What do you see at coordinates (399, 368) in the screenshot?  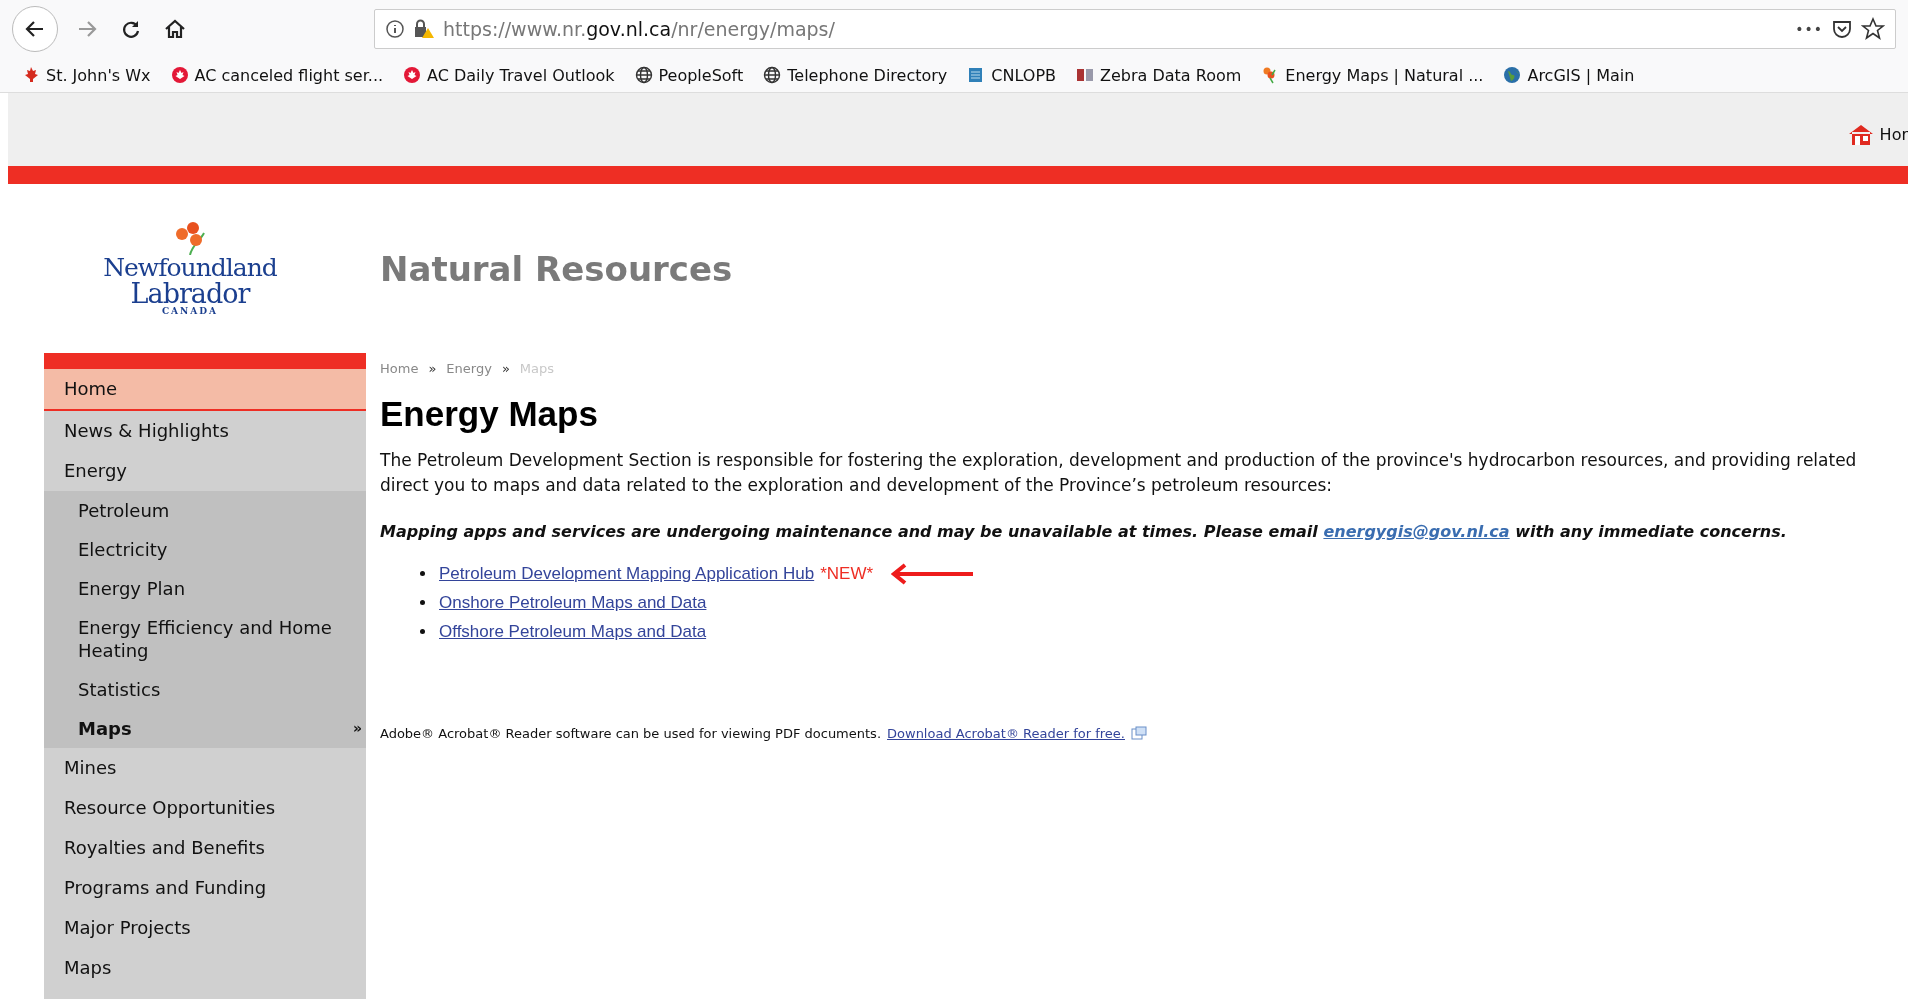 I see `breadcrumb-link: Home` at bounding box center [399, 368].